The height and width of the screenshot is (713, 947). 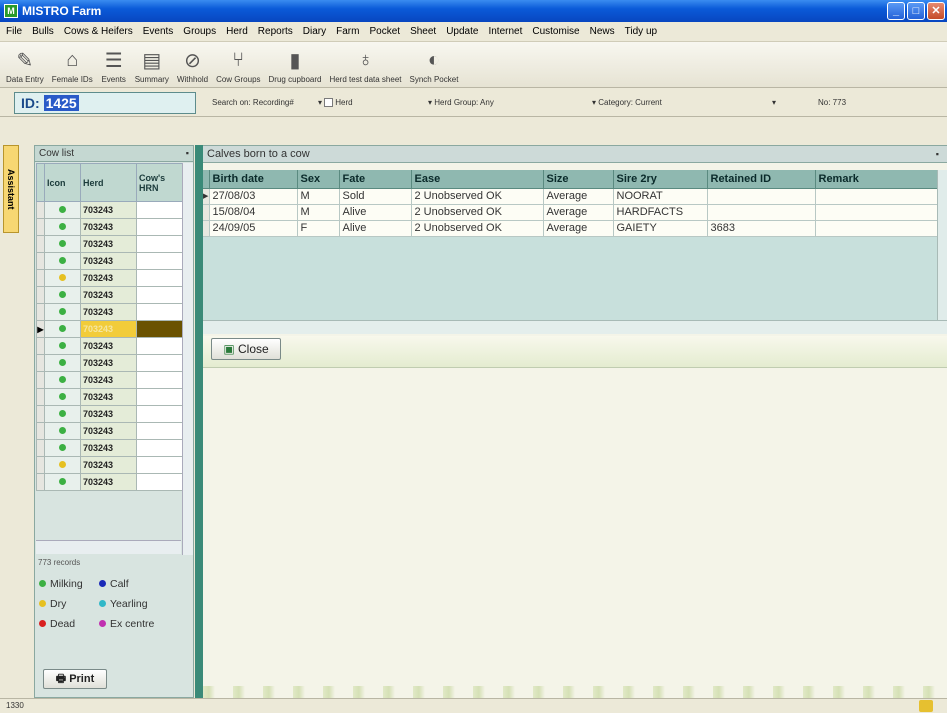 I want to click on calf-cell: NOORAT, so click(x=660, y=196).